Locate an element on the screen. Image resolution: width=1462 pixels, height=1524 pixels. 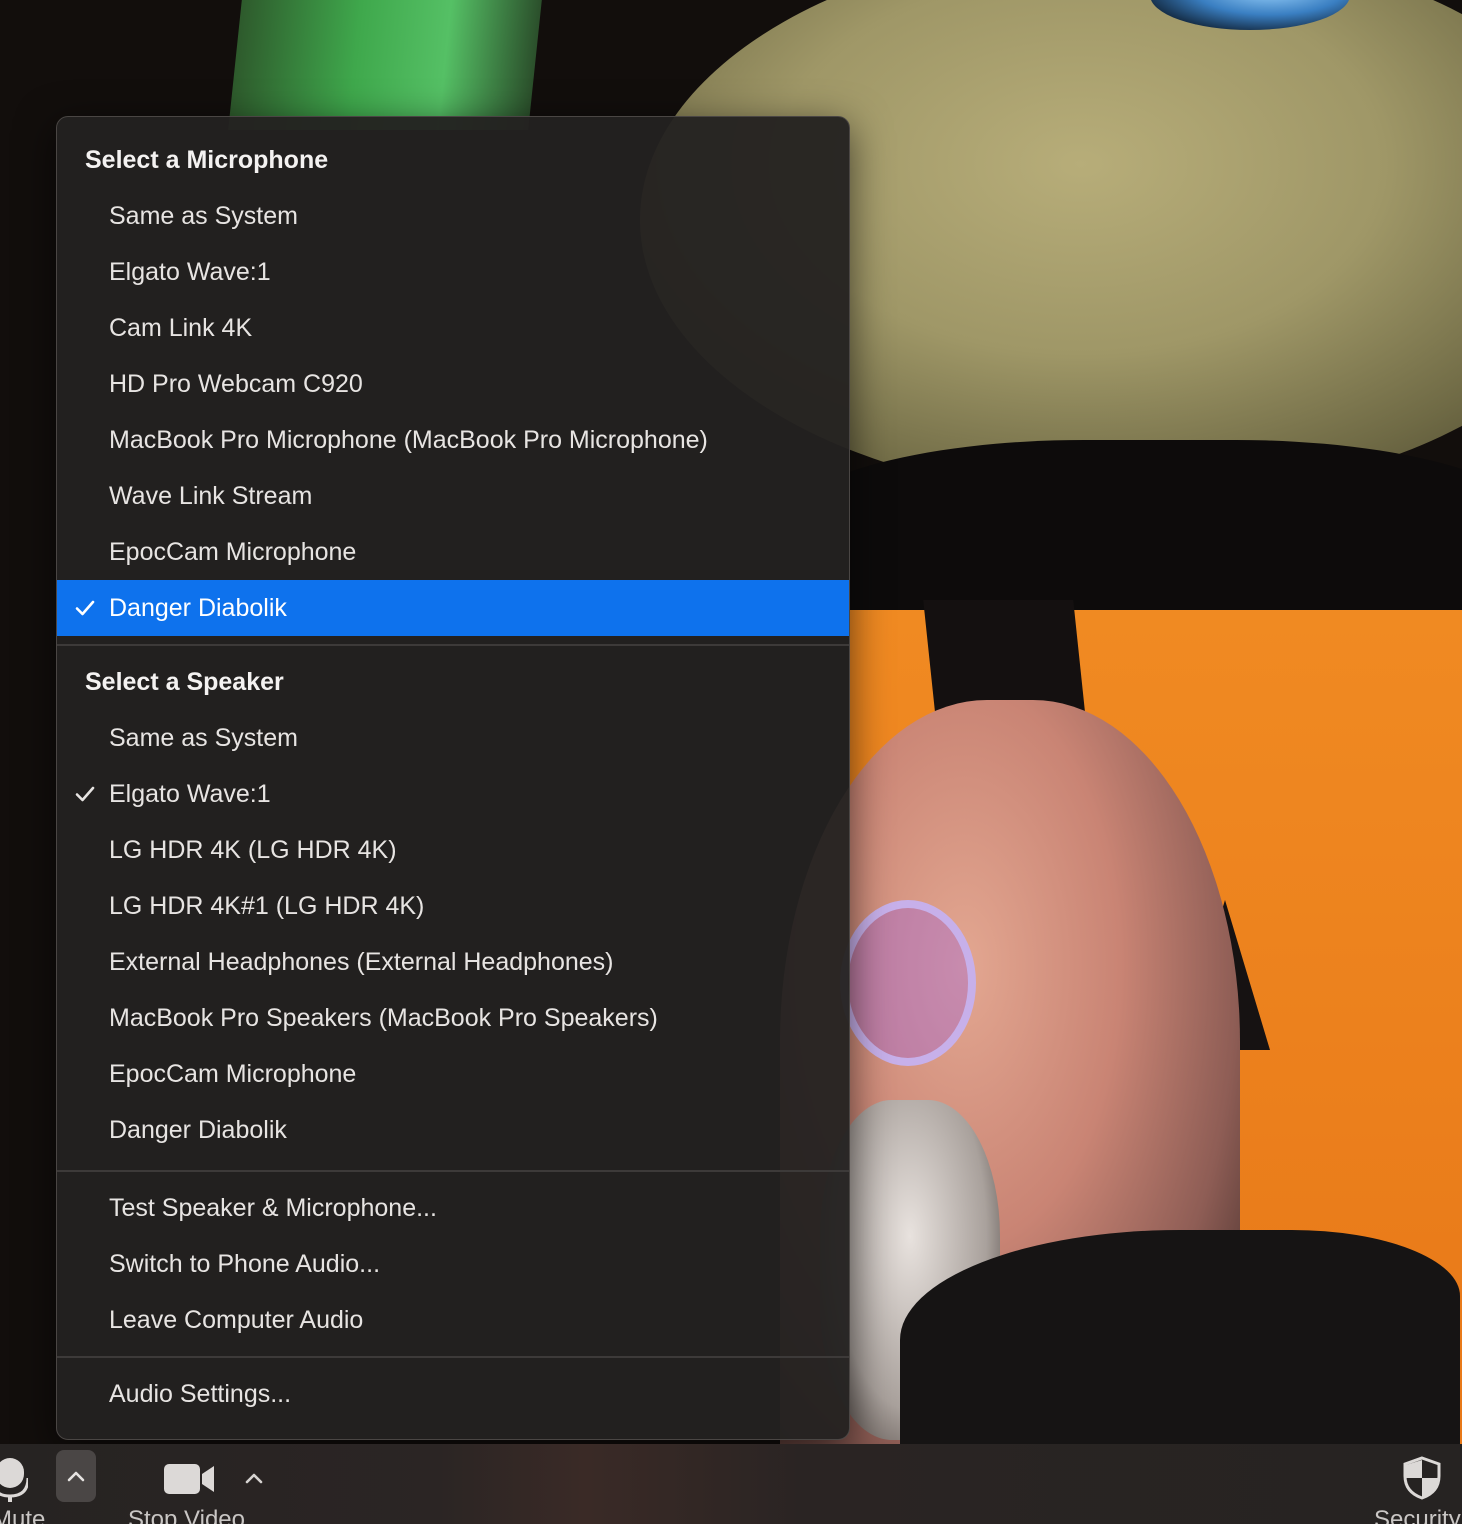
speaker-option-lg-hdr-4k-1-lg-hdr-4k: LG HDR 4K#1 (LG HDR 4K) is located at coordinates (453, 906).